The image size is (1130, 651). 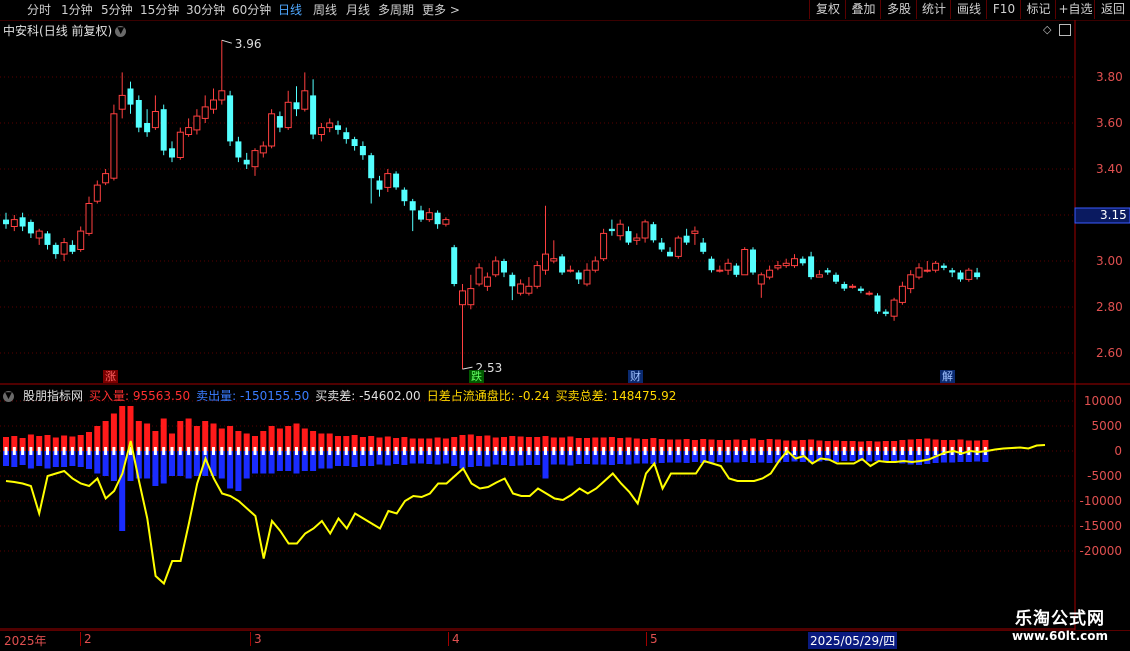 What do you see at coordinates (110, 376) in the screenshot?
I see `event-marker-0: 涨` at bounding box center [110, 376].